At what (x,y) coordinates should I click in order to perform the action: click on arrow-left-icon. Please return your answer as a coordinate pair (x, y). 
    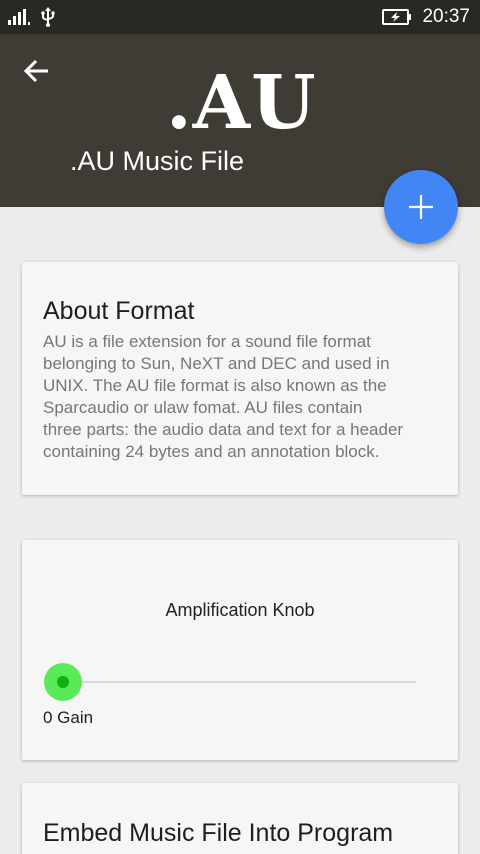
    Looking at the image, I should click on (37, 71).